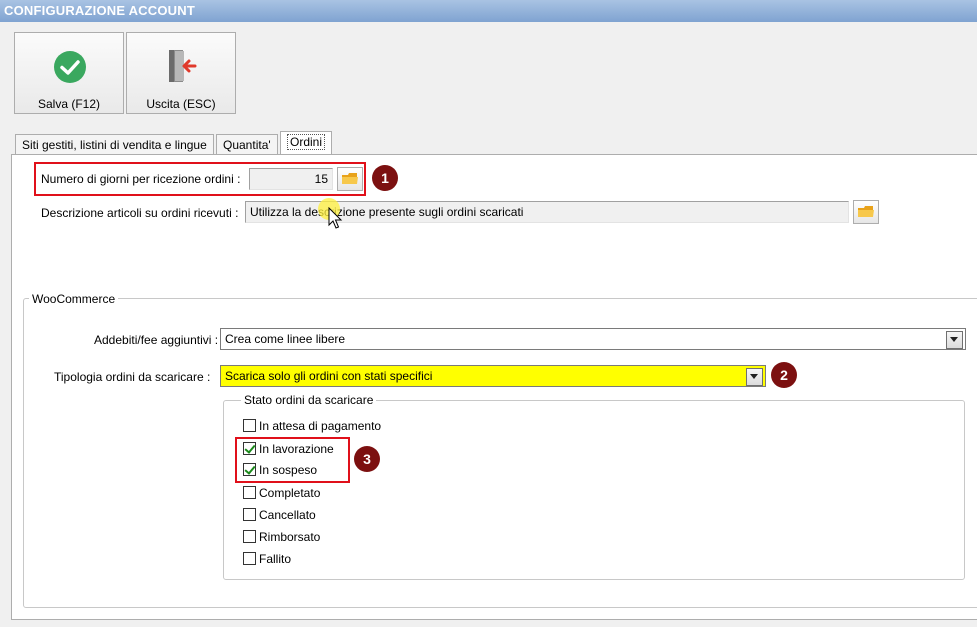 This screenshot has height=627, width=977. What do you see at coordinates (132, 377) in the screenshot?
I see `type-label: Tipologia ordini da scaricare :` at bounding box center [132, 377].